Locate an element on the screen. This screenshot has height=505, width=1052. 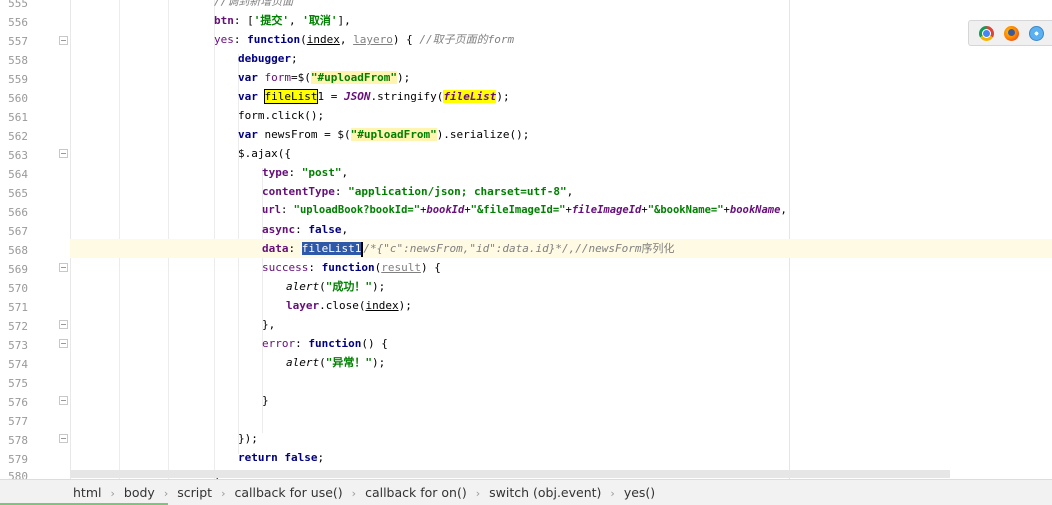
breadcrumb-item: script is located at coordinates (194, 492).